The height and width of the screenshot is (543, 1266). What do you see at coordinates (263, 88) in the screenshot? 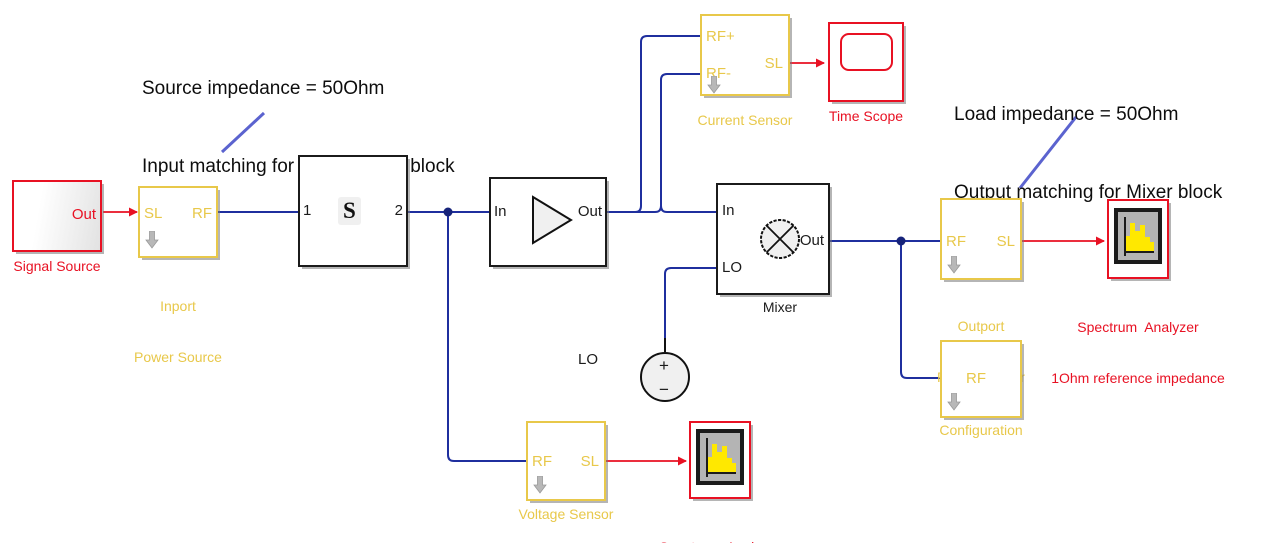
I see `annotation-source-line1: Source impedance = 50Ohm` at bounding box center [263, 88].